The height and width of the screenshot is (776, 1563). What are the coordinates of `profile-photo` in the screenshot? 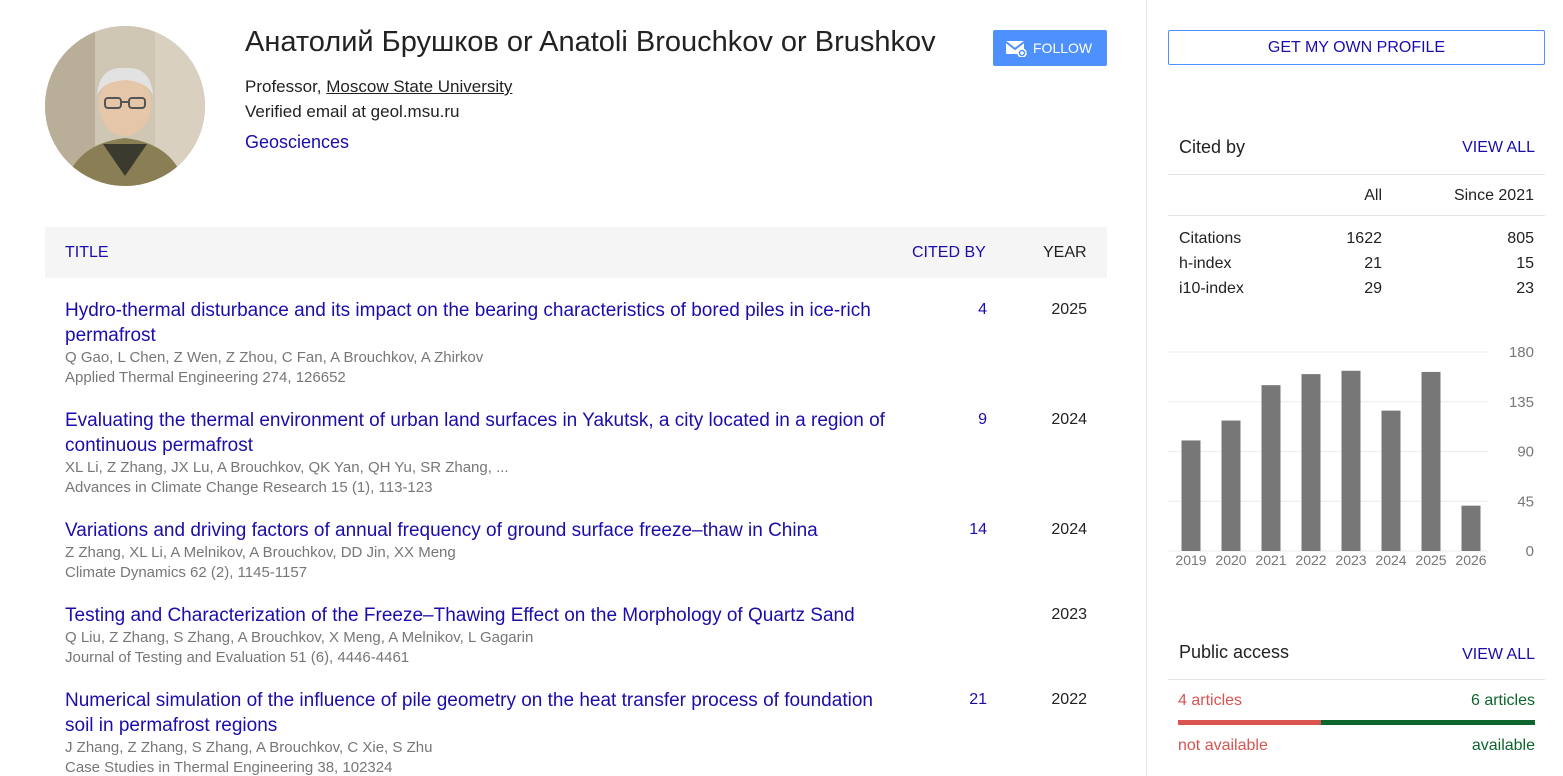 It's located at (125, 106).